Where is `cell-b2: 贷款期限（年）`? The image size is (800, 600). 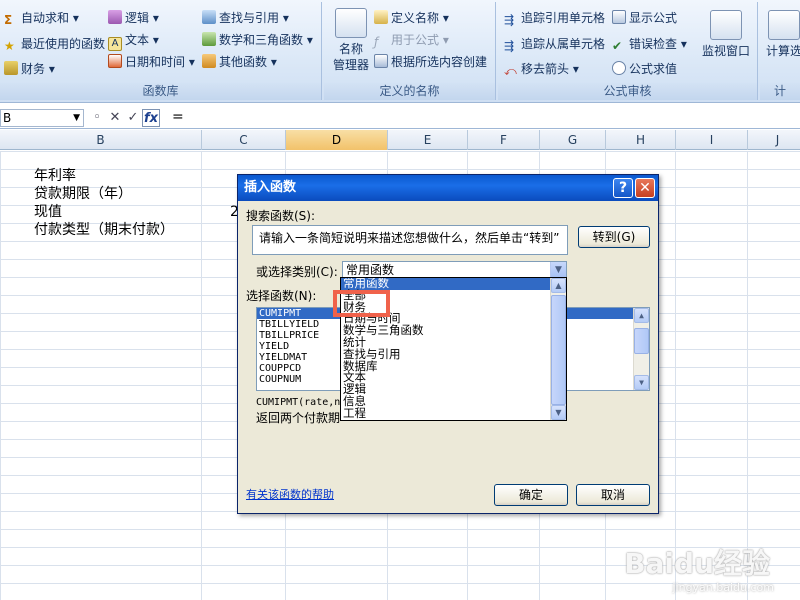
cell-b2: 贷款期限（年） is located at coordinates (83, 194).